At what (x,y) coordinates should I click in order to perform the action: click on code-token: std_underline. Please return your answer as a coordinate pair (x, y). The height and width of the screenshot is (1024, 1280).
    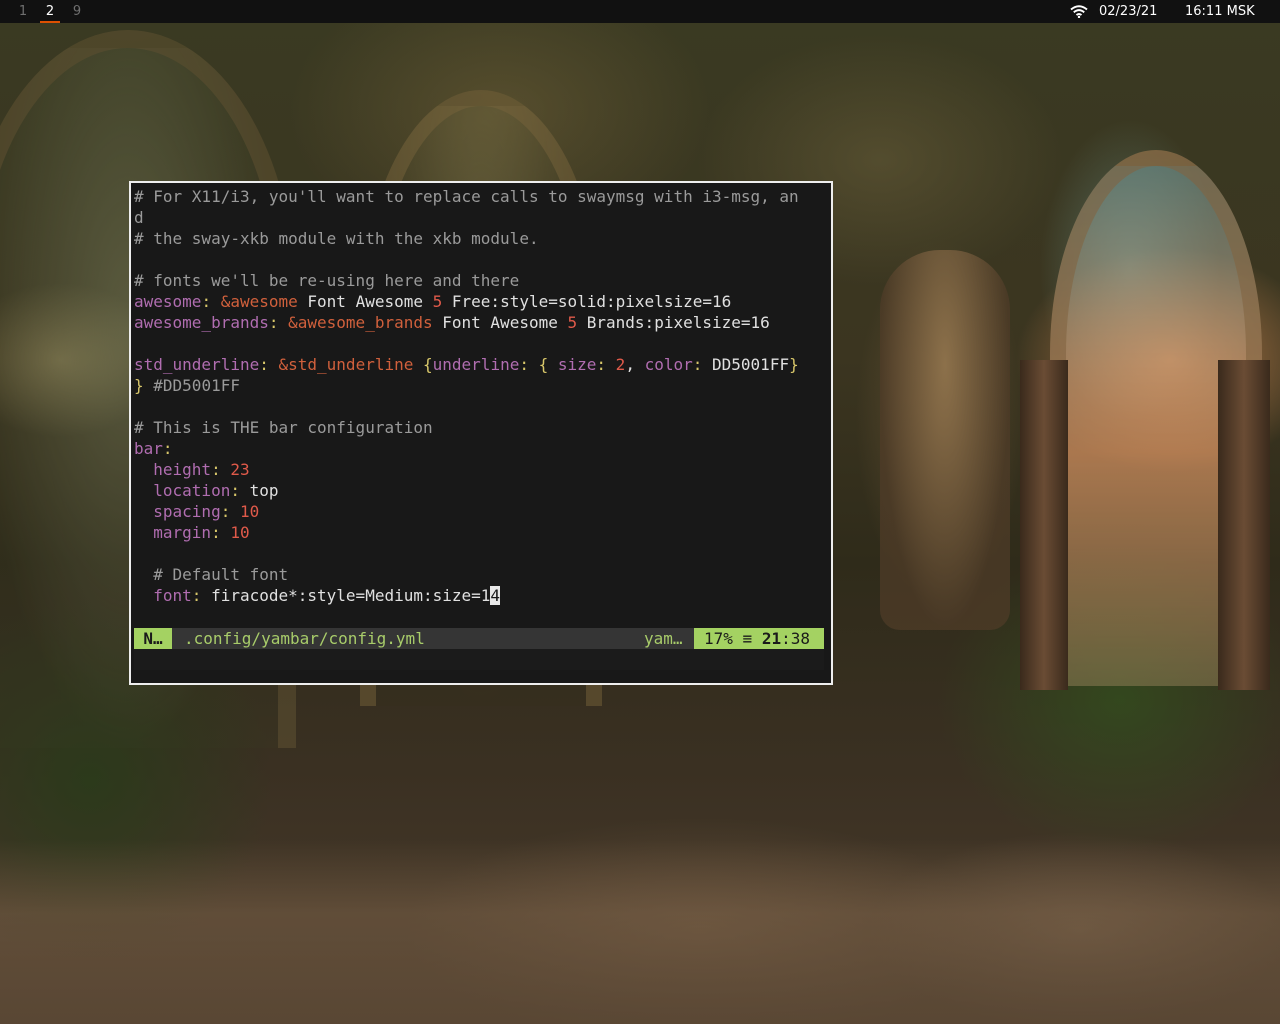
    Looking at the image, I should click on (197, 364).